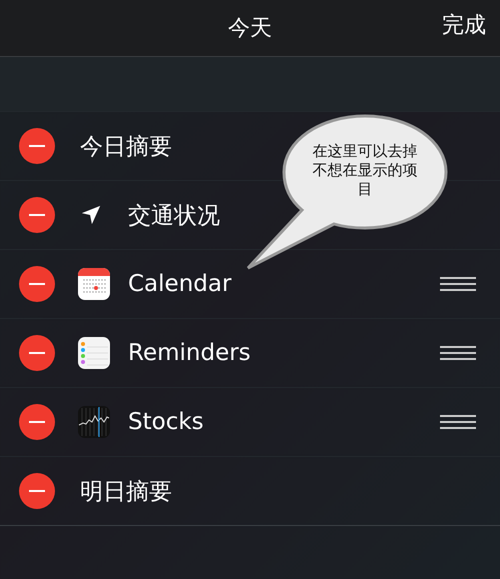 This screenshot has height=579, width=500. I want to click on location-arrow-icon, so click(91, 215).